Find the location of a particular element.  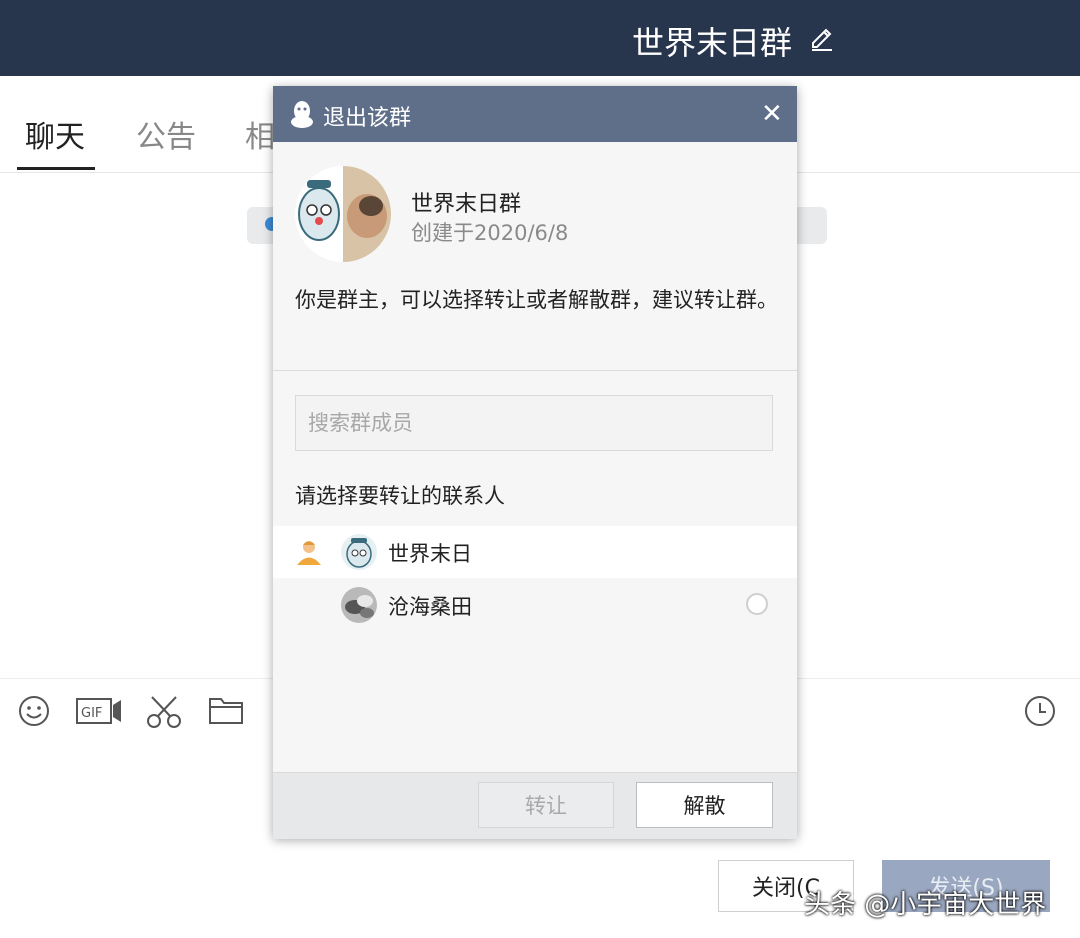

select-radio is located at coordinates (757, 604).